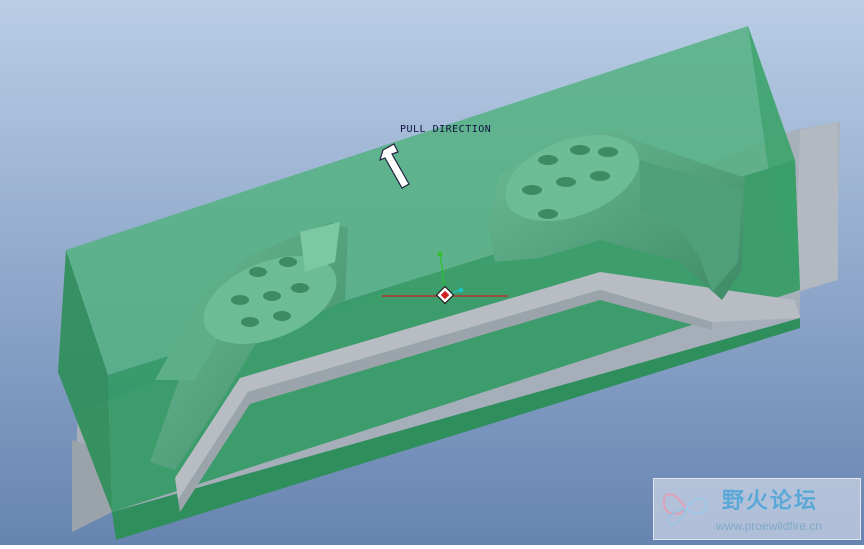 Image resolution: width=864 pixels, height=549 pixels. I want to click on butterfly-logo-icon, so click(685, 509).